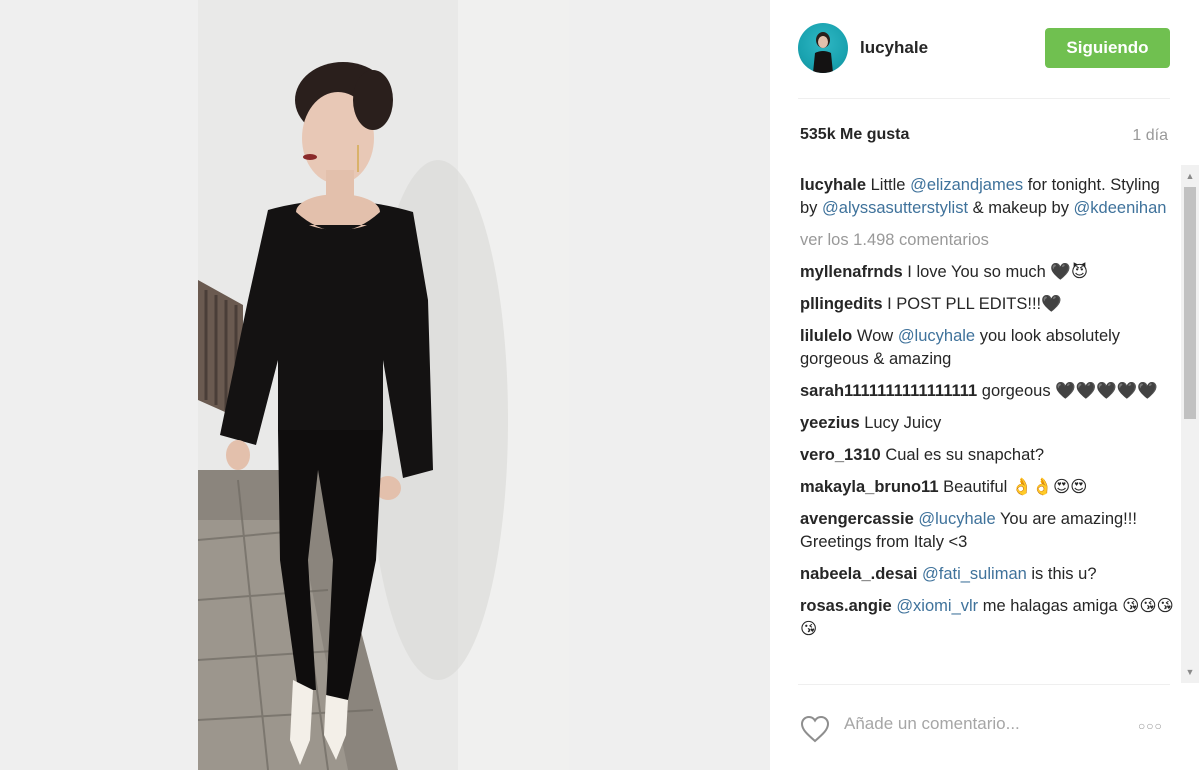 The image size is (1200, 770). Describe the element at coordinates (962, 455) in the screenshot. I see `comment-text: Cual es su snapchat?` at that location.